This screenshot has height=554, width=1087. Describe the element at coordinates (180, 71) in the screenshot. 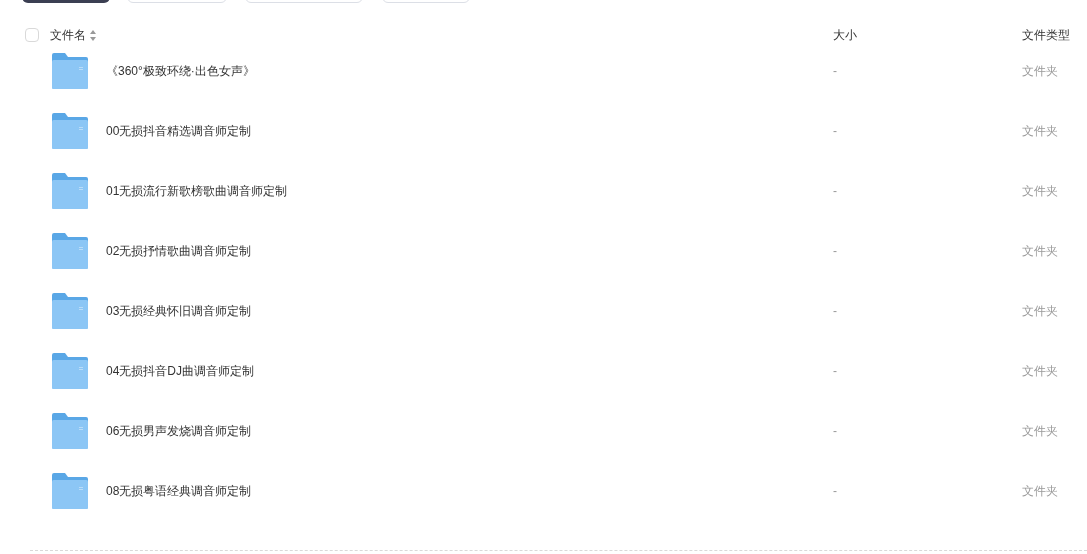

I see `folder-name: 《360°极致环绕·出色女声》` at that location.